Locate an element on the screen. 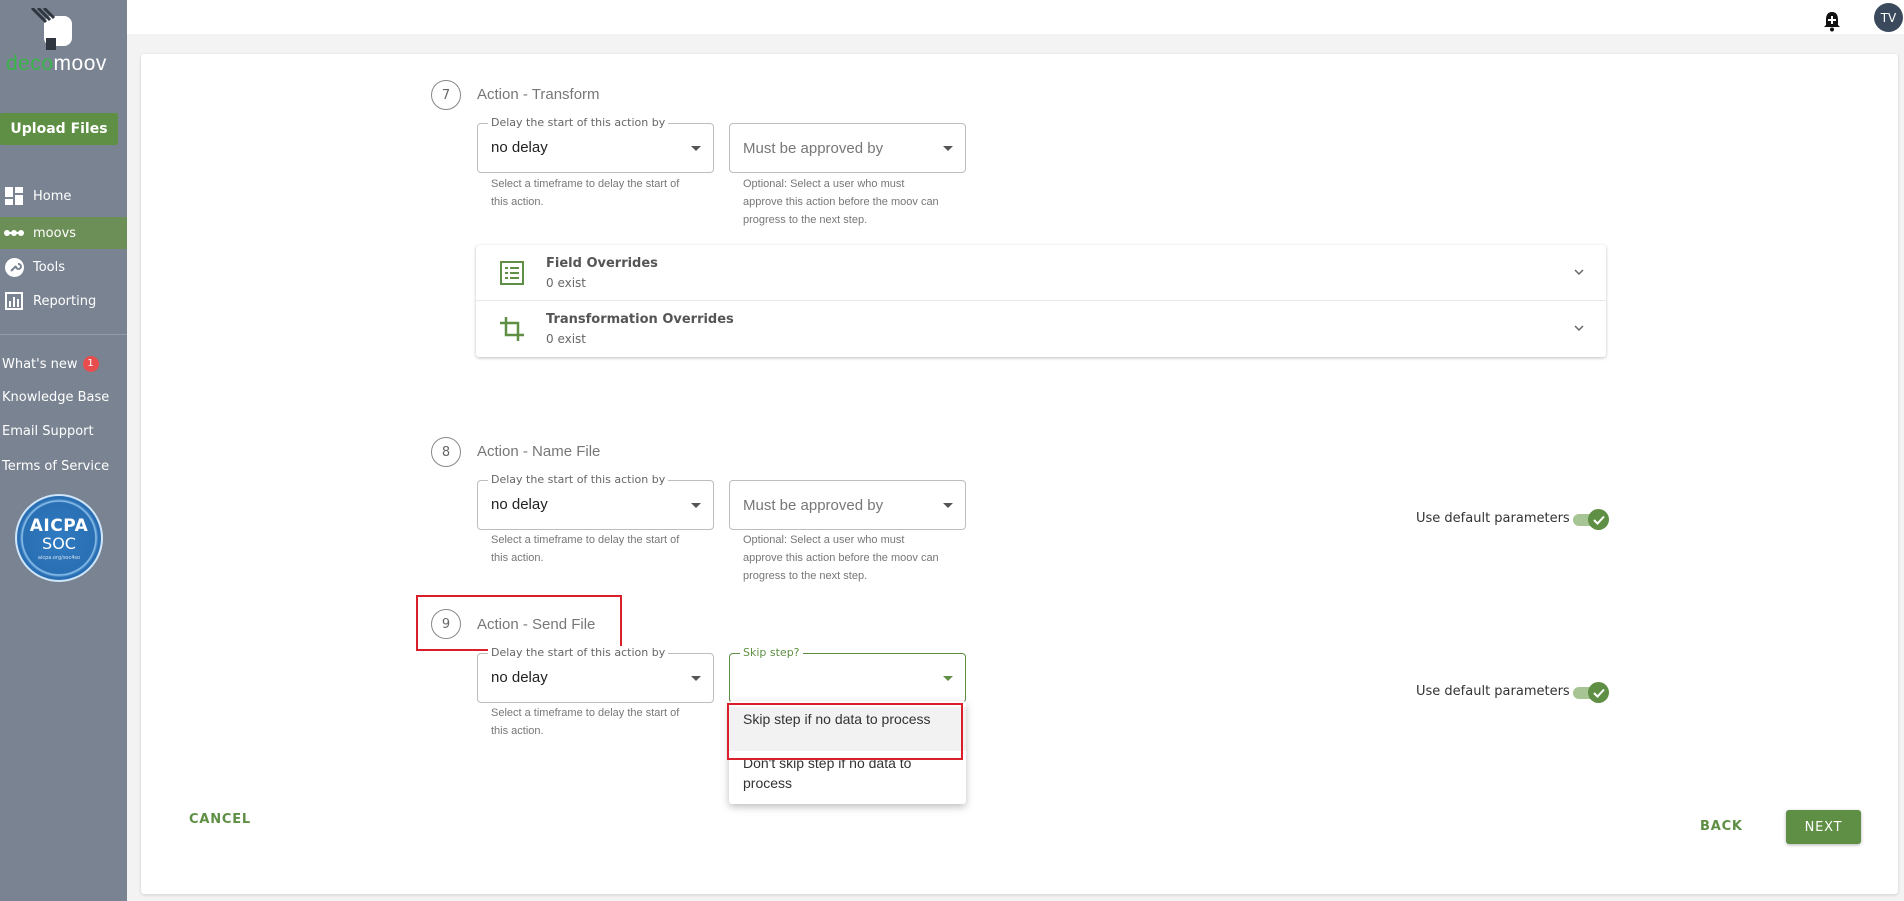  sidebar-item-reporting: Reporting is located at coordinates (63, 301).